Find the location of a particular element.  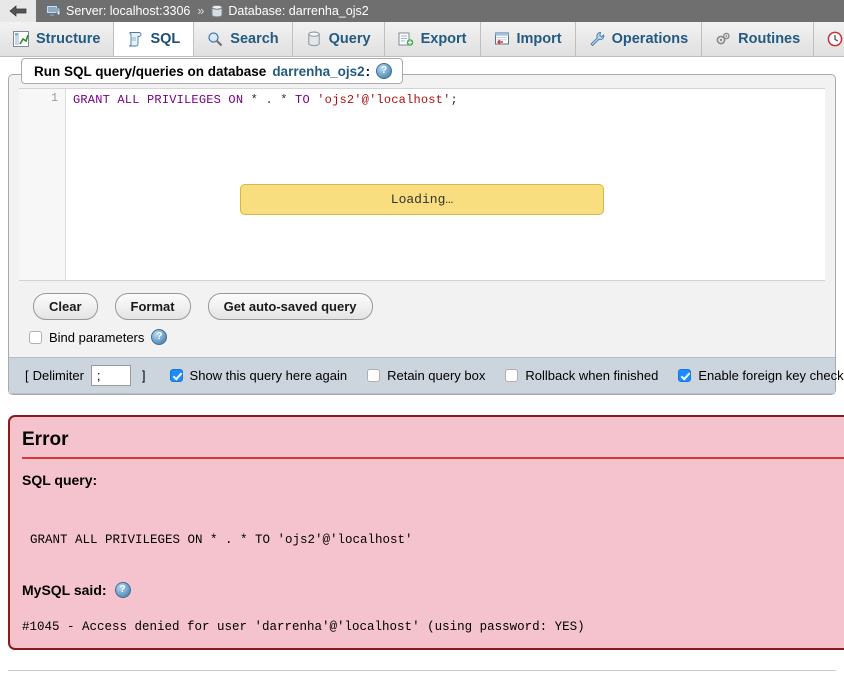

legend-prefix: Run SQL query/queries on database is located at coordinates (150, 71).